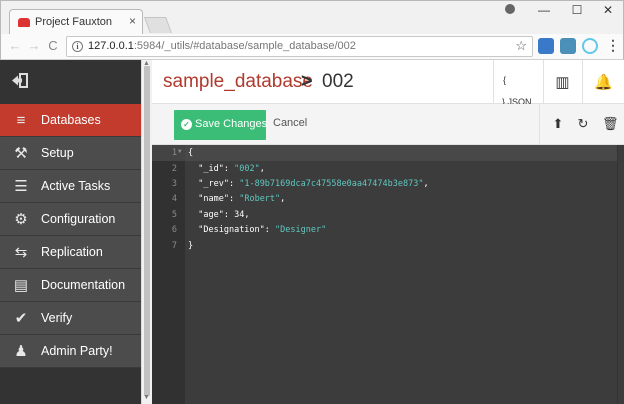 This screenshot has width=624, height=404. I want to click on code-line: {, so click(190, 153).